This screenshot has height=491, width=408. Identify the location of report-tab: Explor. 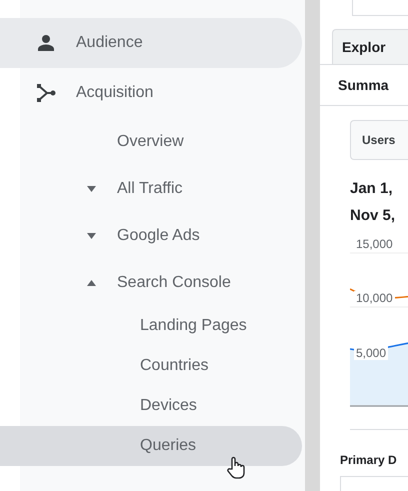
(370, 46).